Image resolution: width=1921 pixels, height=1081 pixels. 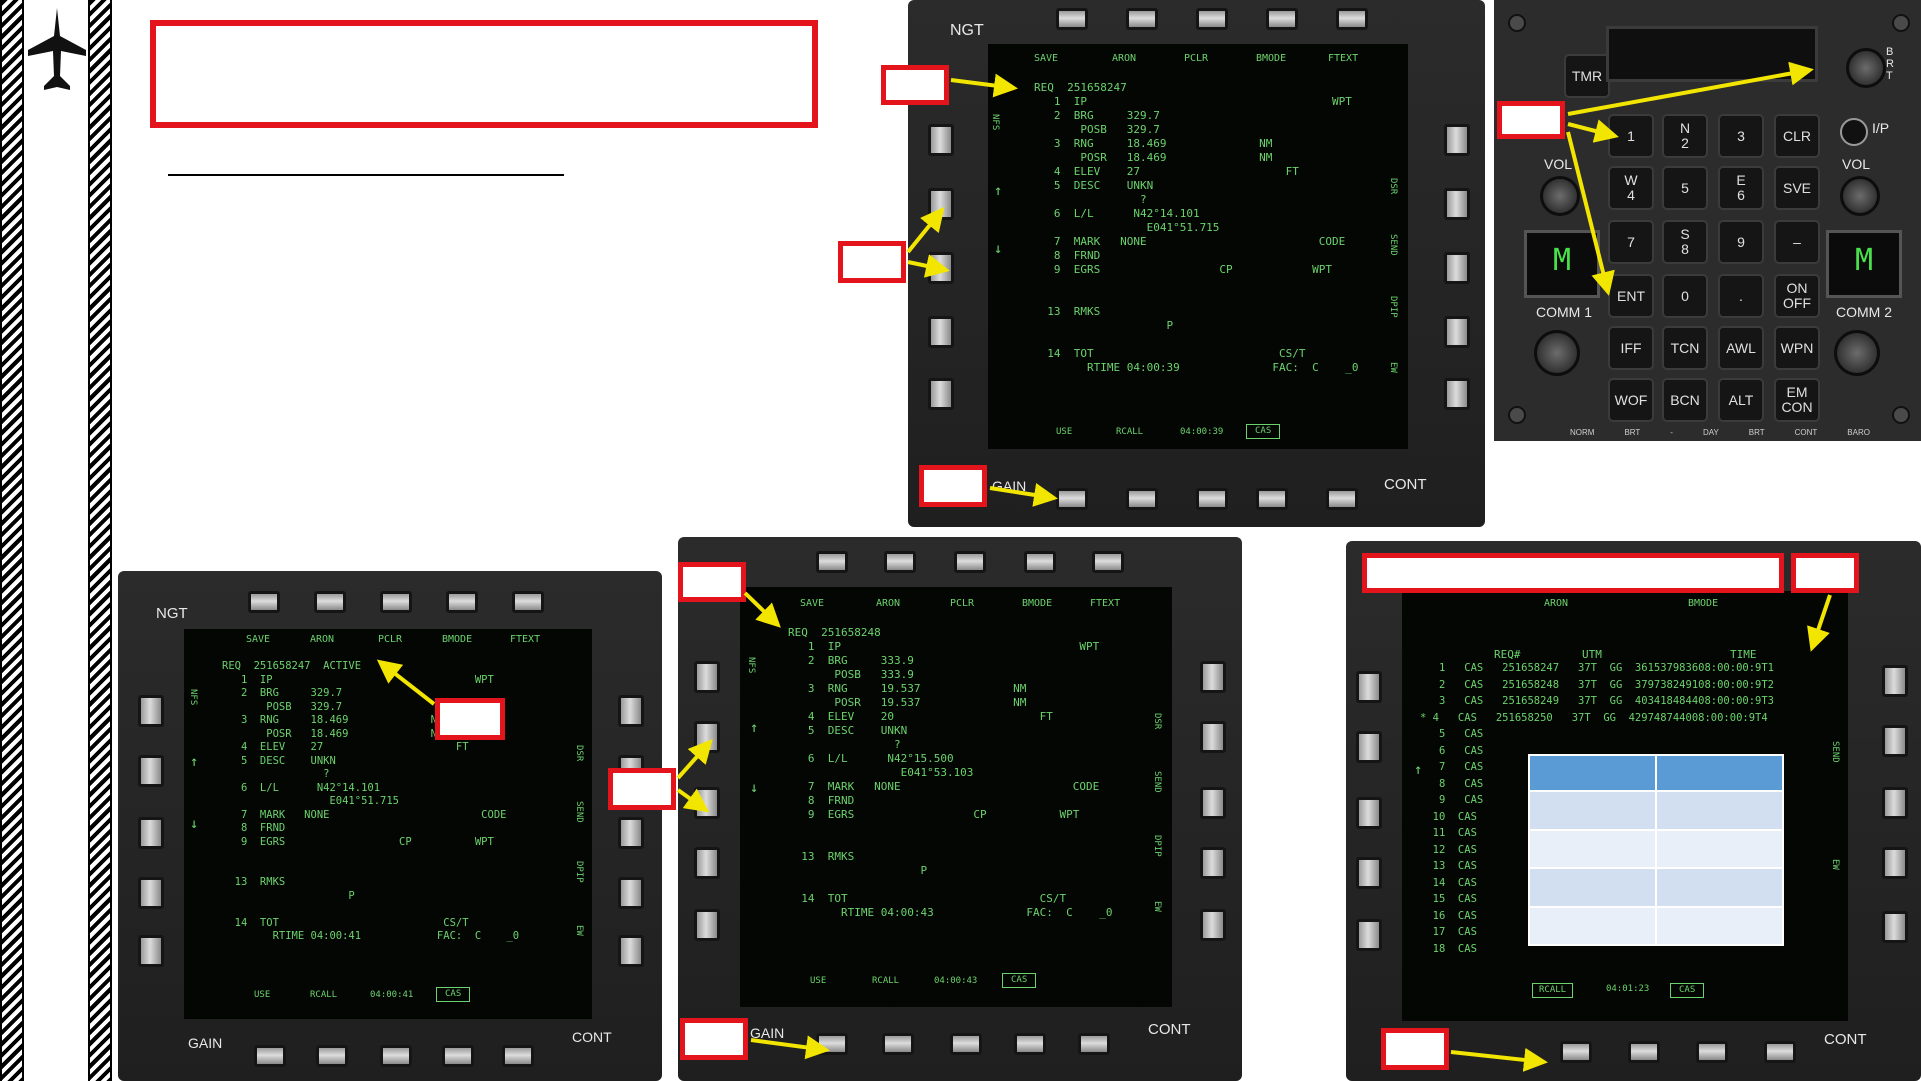 I want to click on vol-right-knob, so click(x=1860, y=196).